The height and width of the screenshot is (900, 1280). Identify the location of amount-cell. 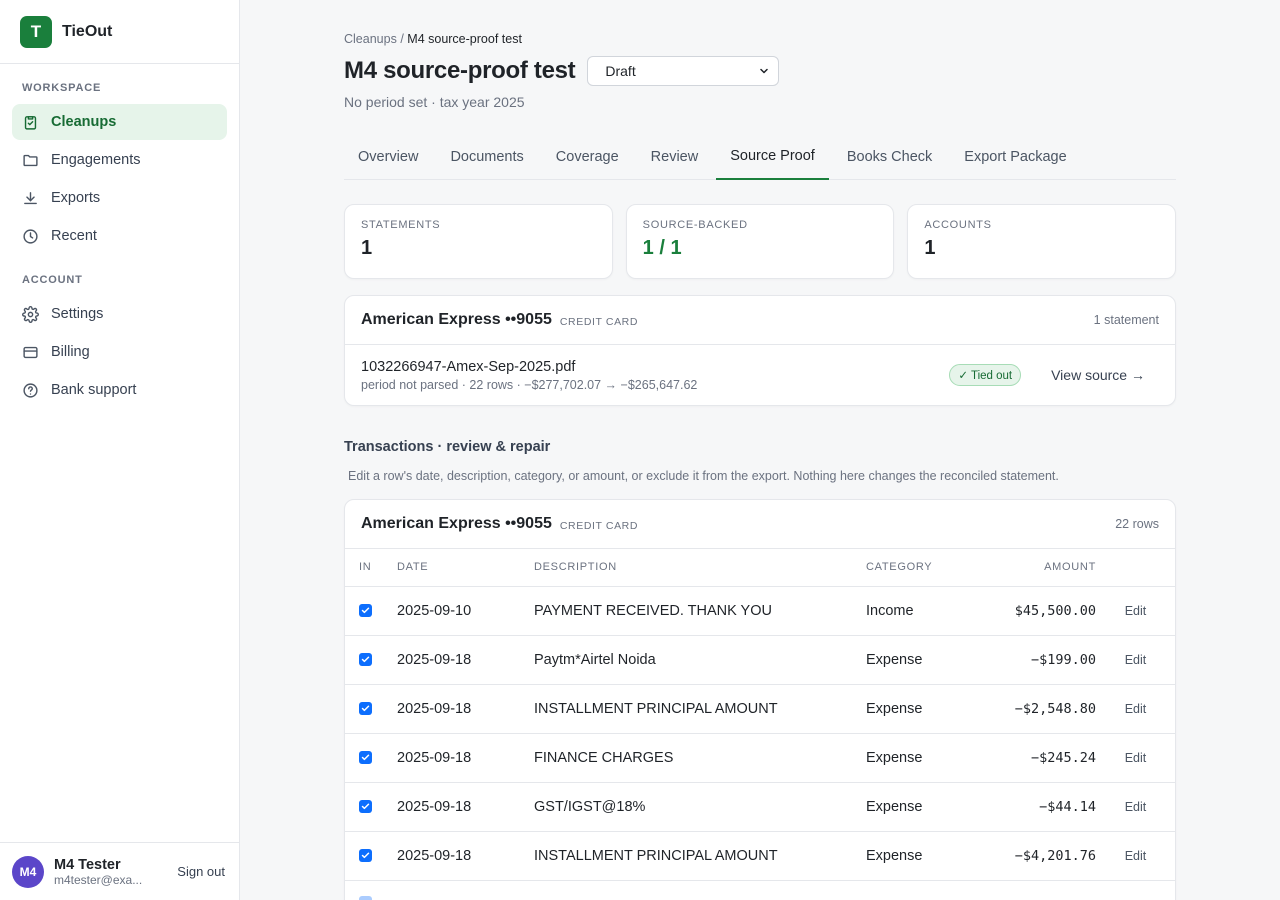
(1031, 890).